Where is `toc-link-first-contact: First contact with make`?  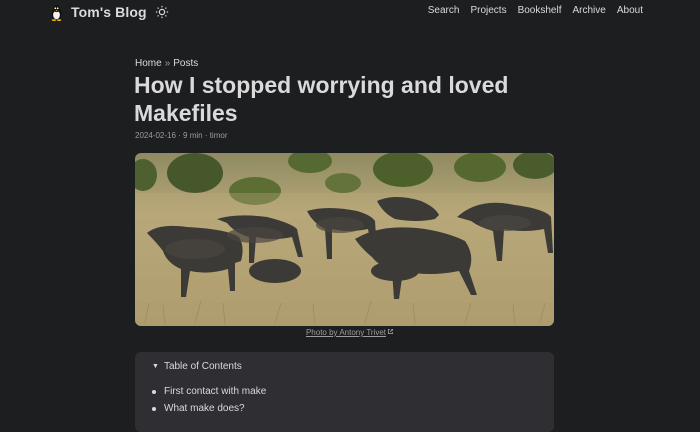 toc-link-first-contact: First contact with make is located at coordinates (215, 391).